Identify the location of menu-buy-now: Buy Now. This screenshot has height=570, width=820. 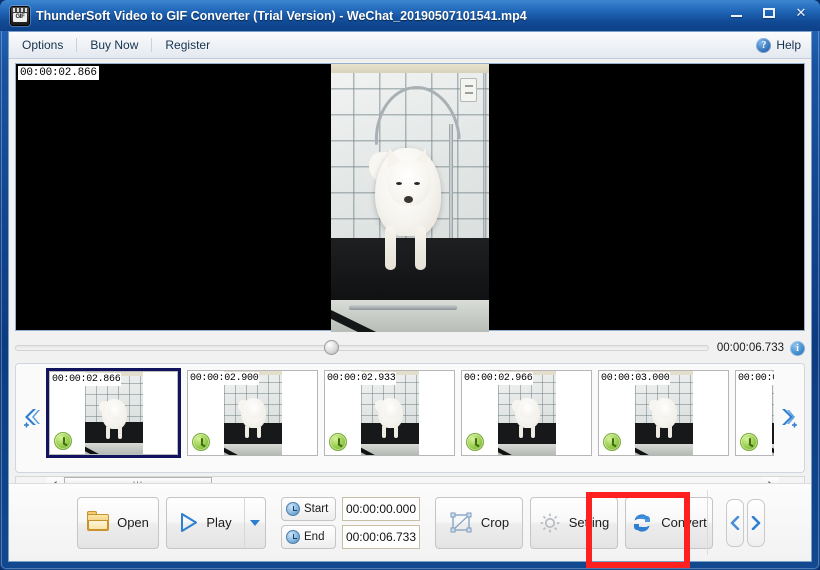
(114, 45).